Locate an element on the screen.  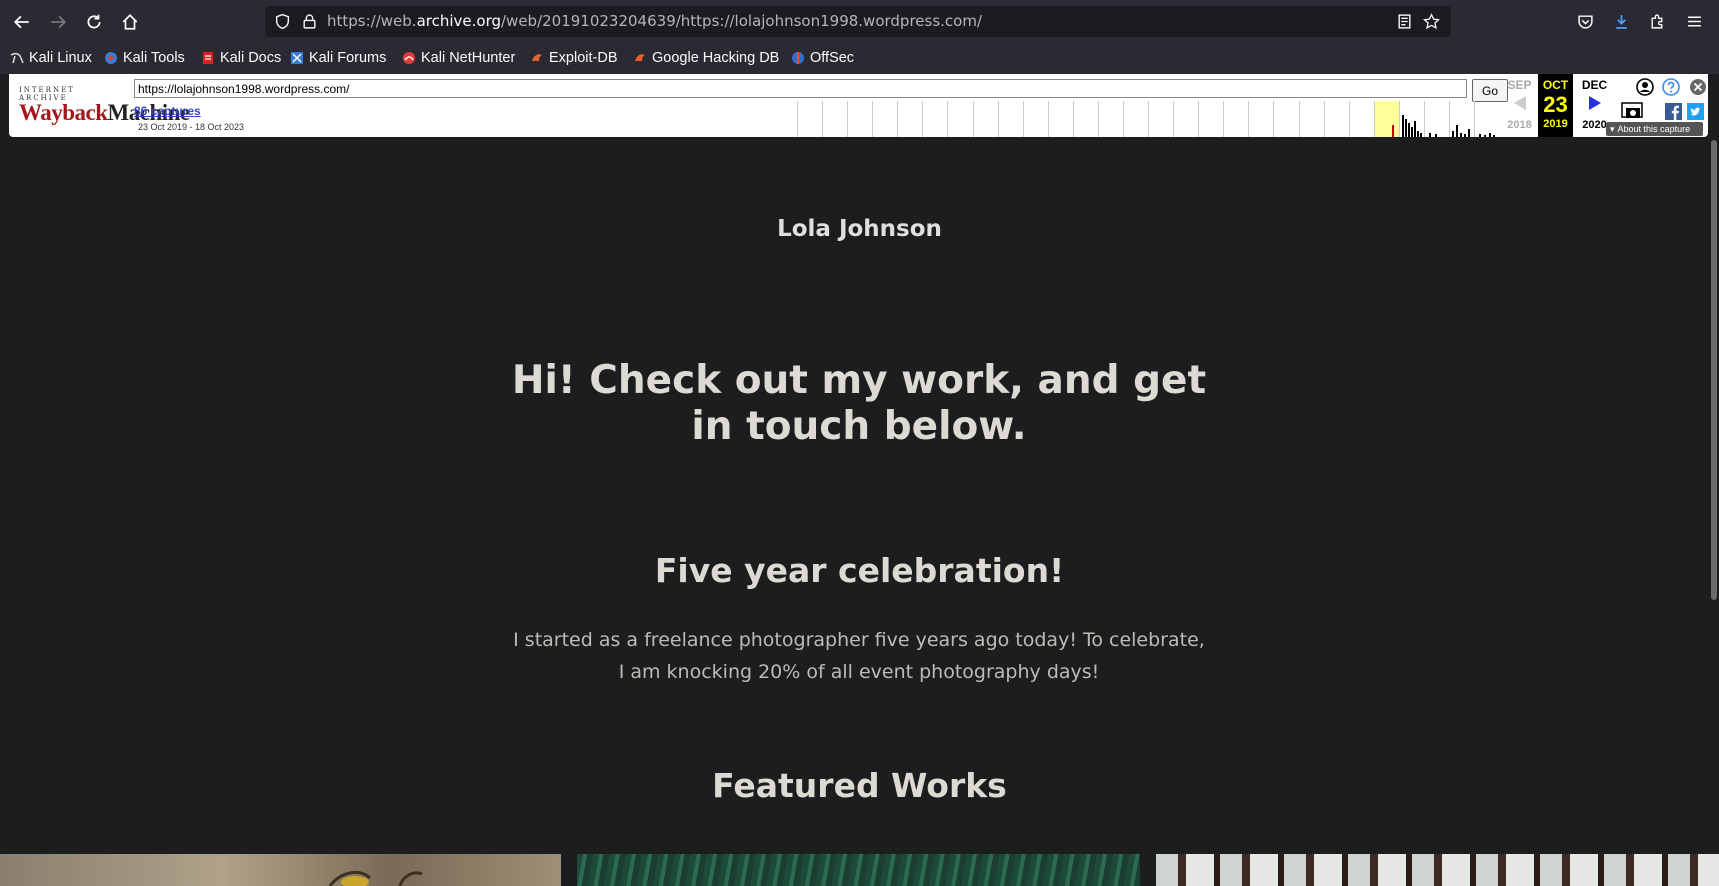
bookmark-label: Kali NetHunter is located at coordinates (468, 58).